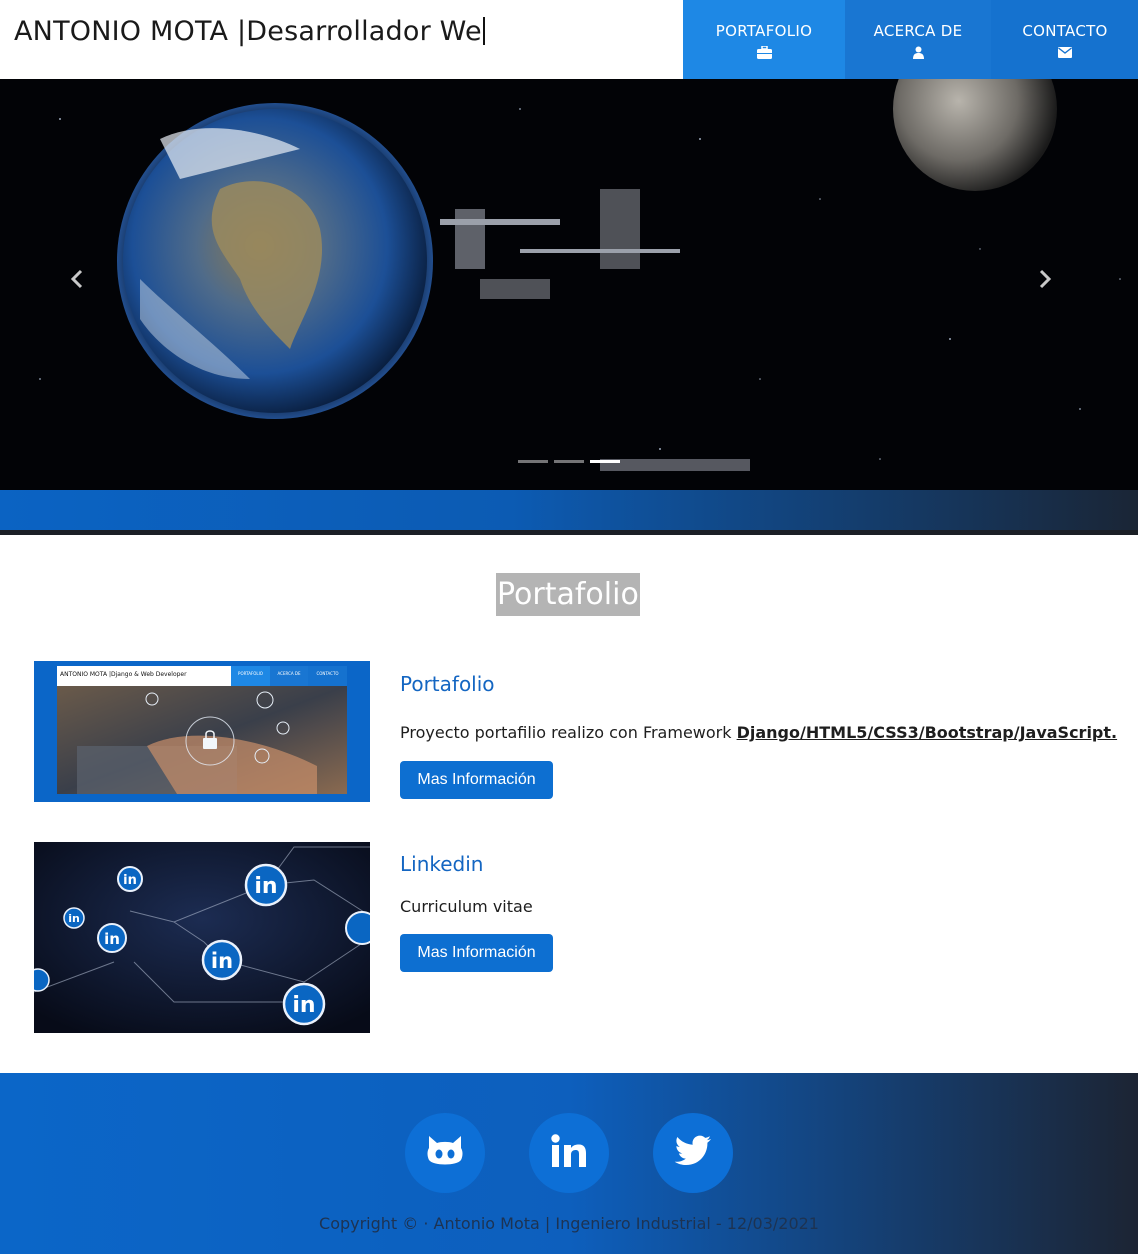  What do you see at coordinates (568, 594) in the screenshot?
I see `section-title: Portafolio` at bounding box center [568, 594].